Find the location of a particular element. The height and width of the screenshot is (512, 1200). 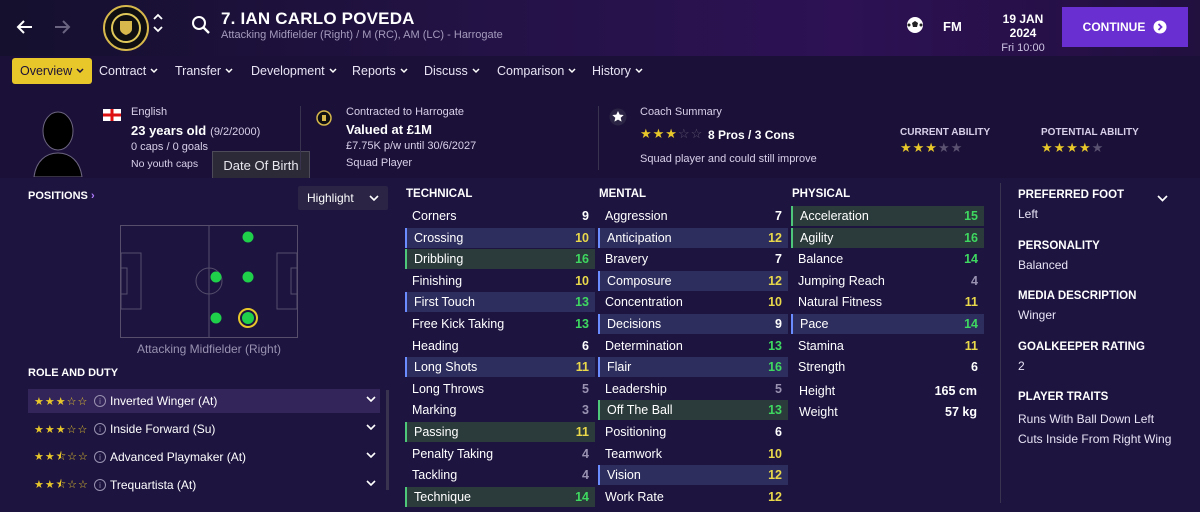

attribute-row: Determination 13 is located at coordinates (693, 346).